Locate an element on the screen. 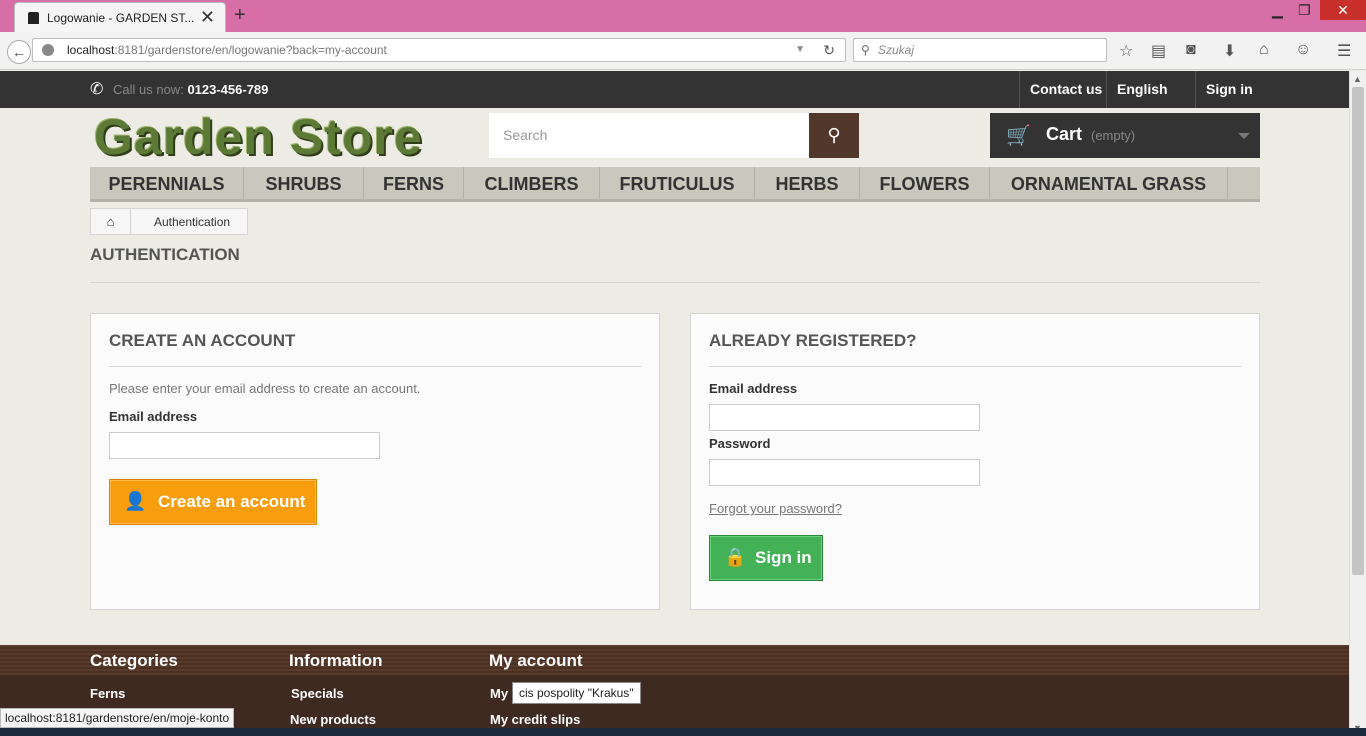 Image resolution: width=1366 pixels, height=736 pixels. create-email-field is located at coordinates (244, 445).